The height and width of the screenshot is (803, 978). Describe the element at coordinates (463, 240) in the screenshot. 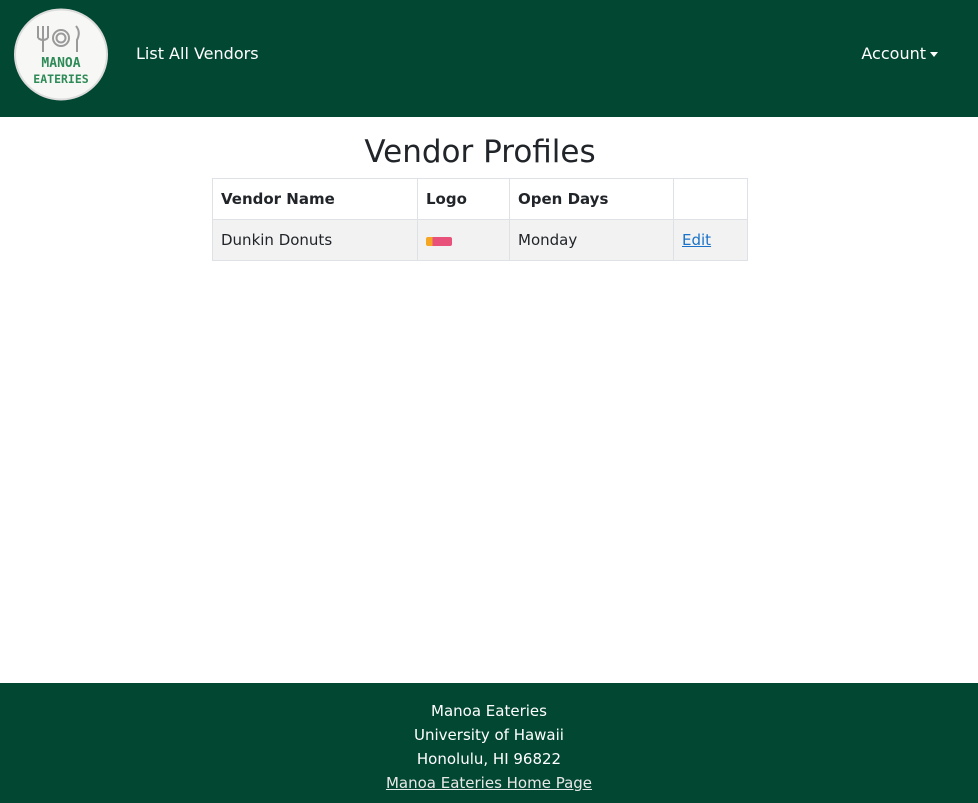

I see `vendor-logo-cell` at that location.